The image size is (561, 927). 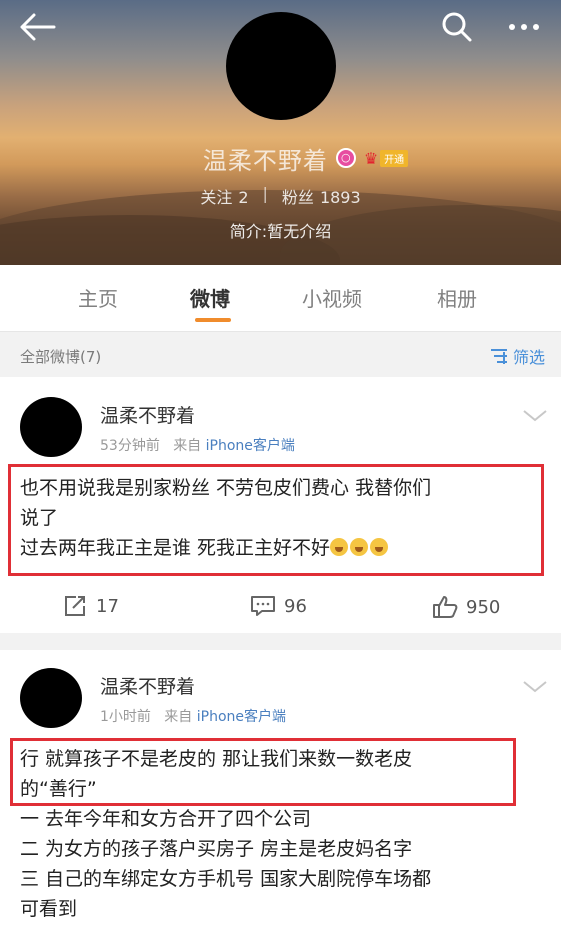 I want to click on repost-button: 17, so click(x=91, y=606).